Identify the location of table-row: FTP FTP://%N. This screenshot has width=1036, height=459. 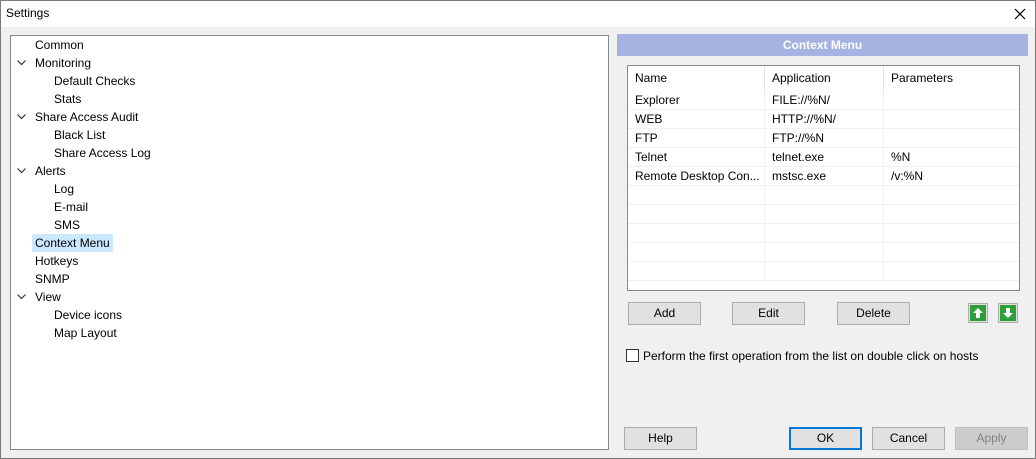
(823, 138).